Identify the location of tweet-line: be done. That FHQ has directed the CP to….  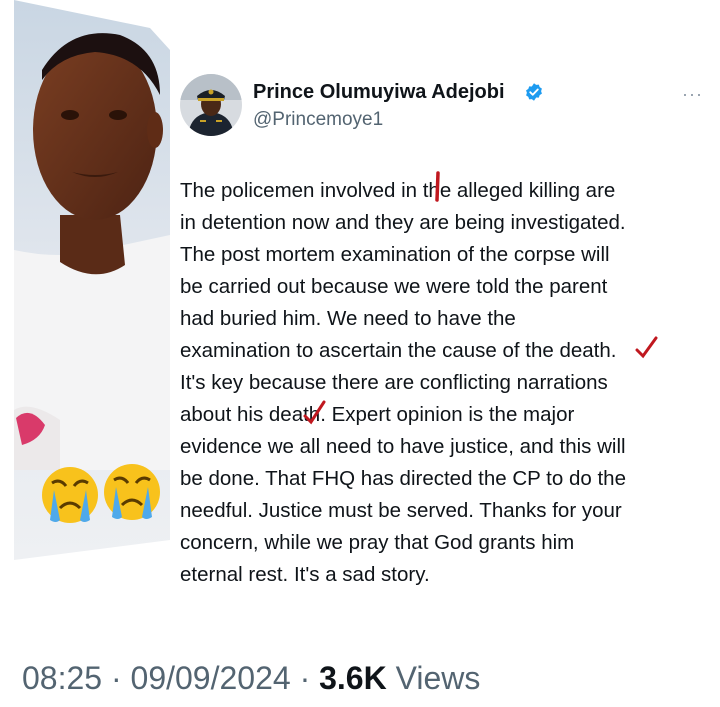
(403, 478).